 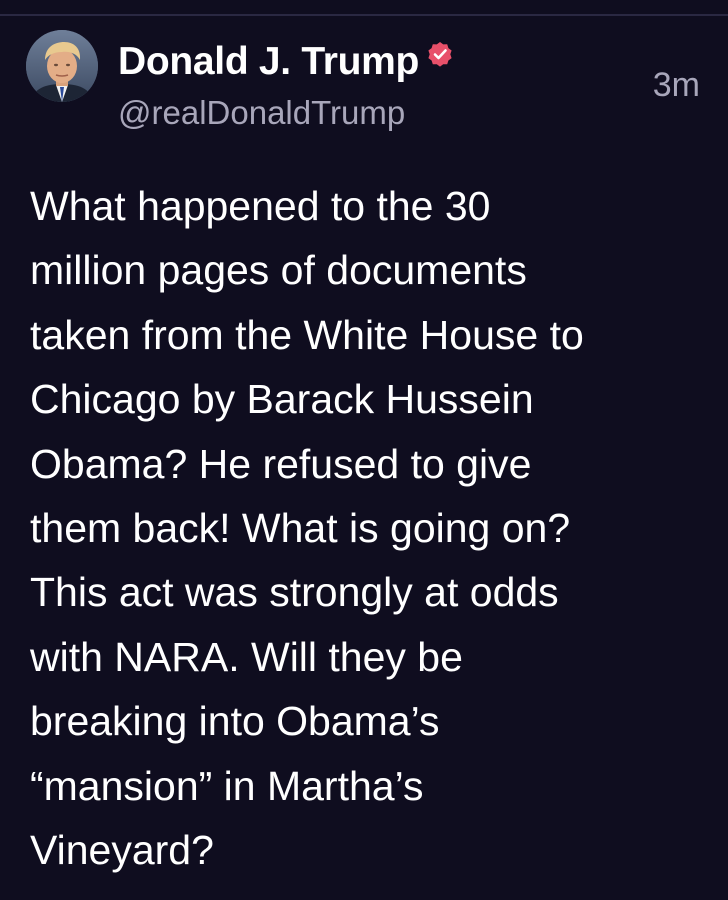 I want to click on post-body-line: Obama? He refused to give, so click(x=281, y=463).